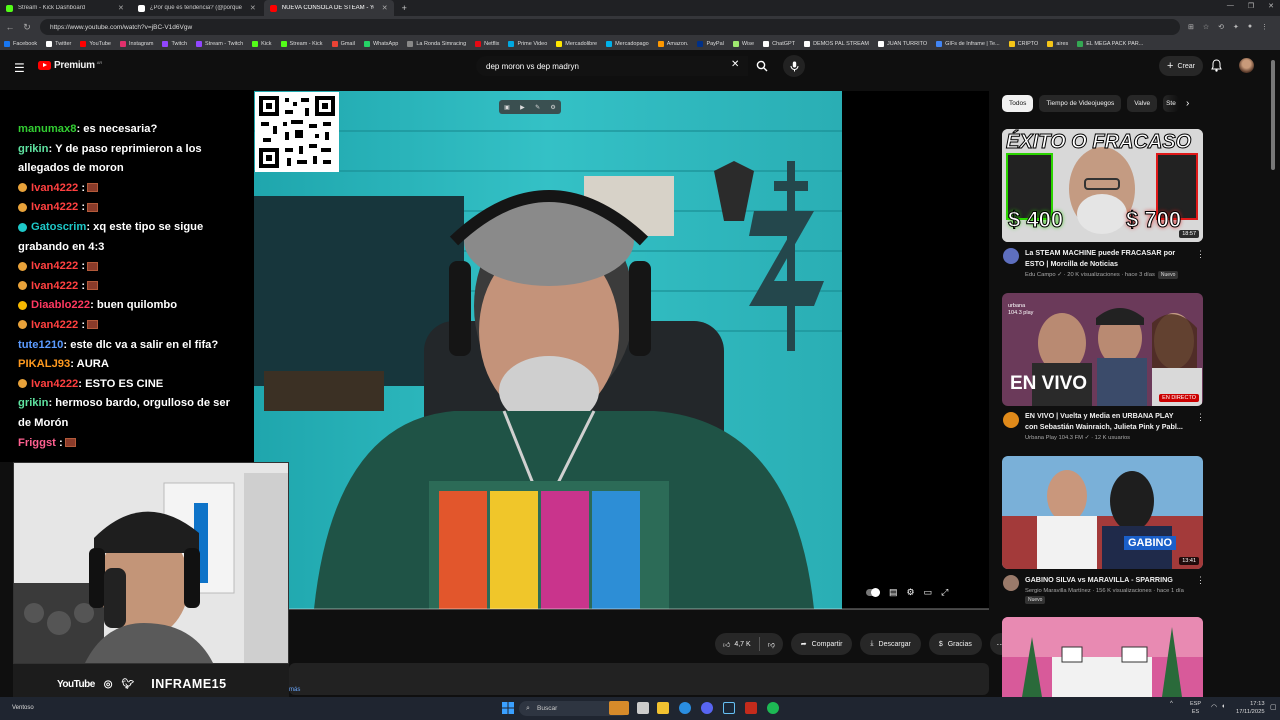 The width and height of the screenshot is (1280, 720). What do you see at coordinates (873, 592) in the screenshot?
I see `autoplay-toggle` at bounding box center [873, 592].